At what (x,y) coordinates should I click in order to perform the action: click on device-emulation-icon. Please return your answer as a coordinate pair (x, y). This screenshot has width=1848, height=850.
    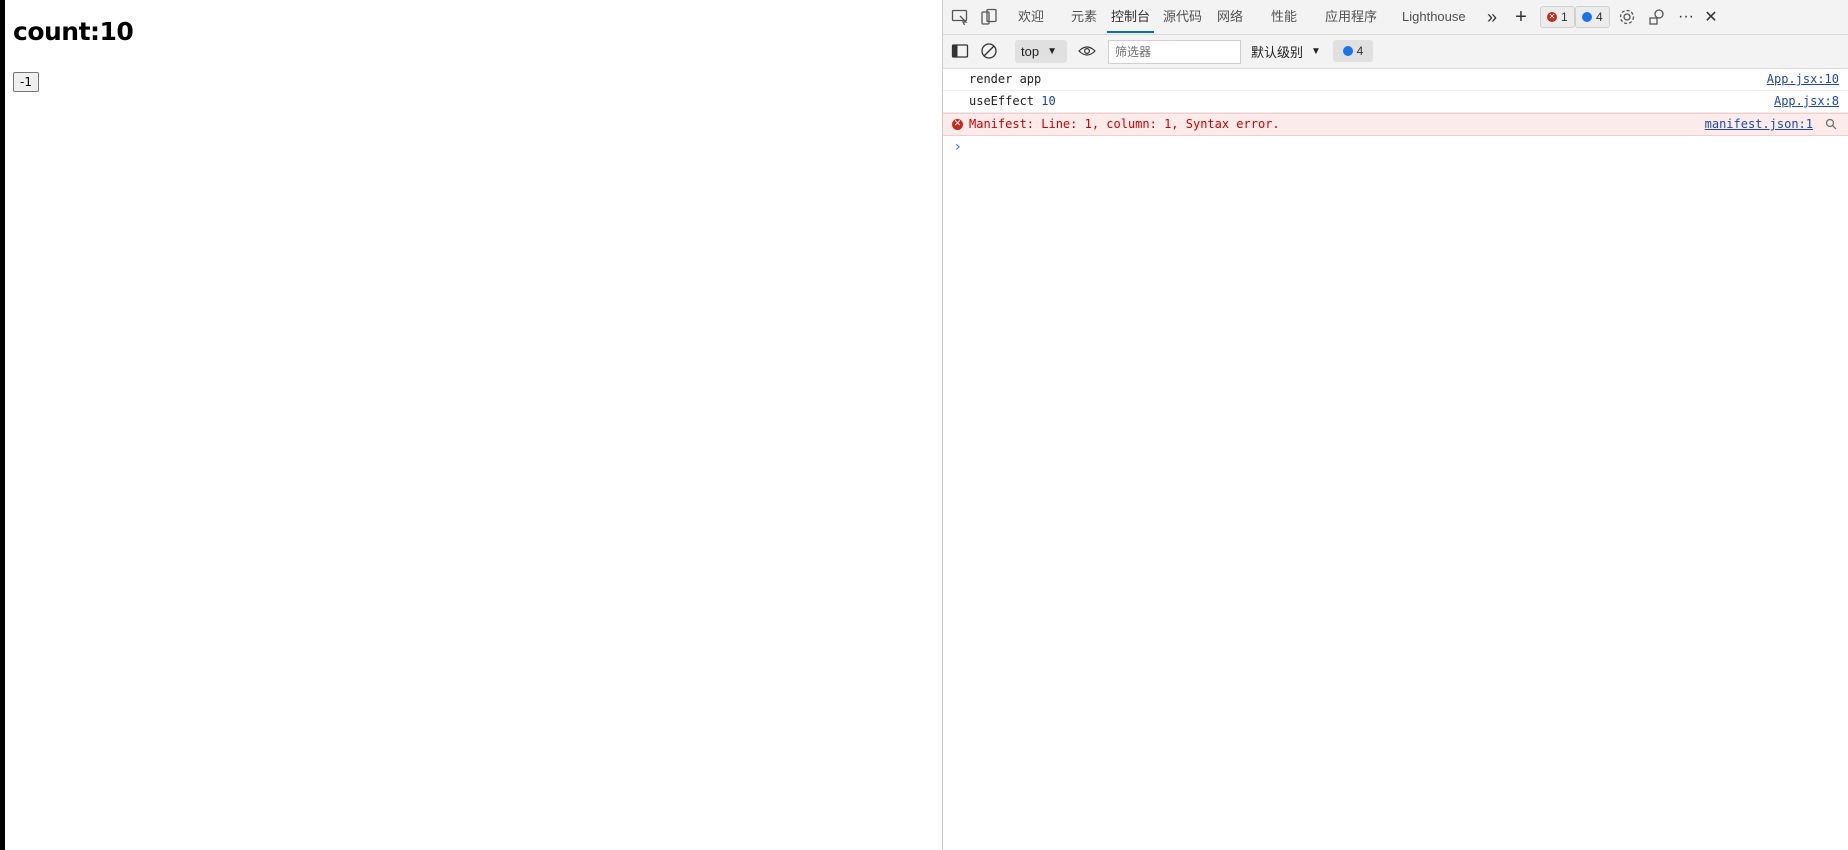
    Looking at the image, I should click on (989, 17).